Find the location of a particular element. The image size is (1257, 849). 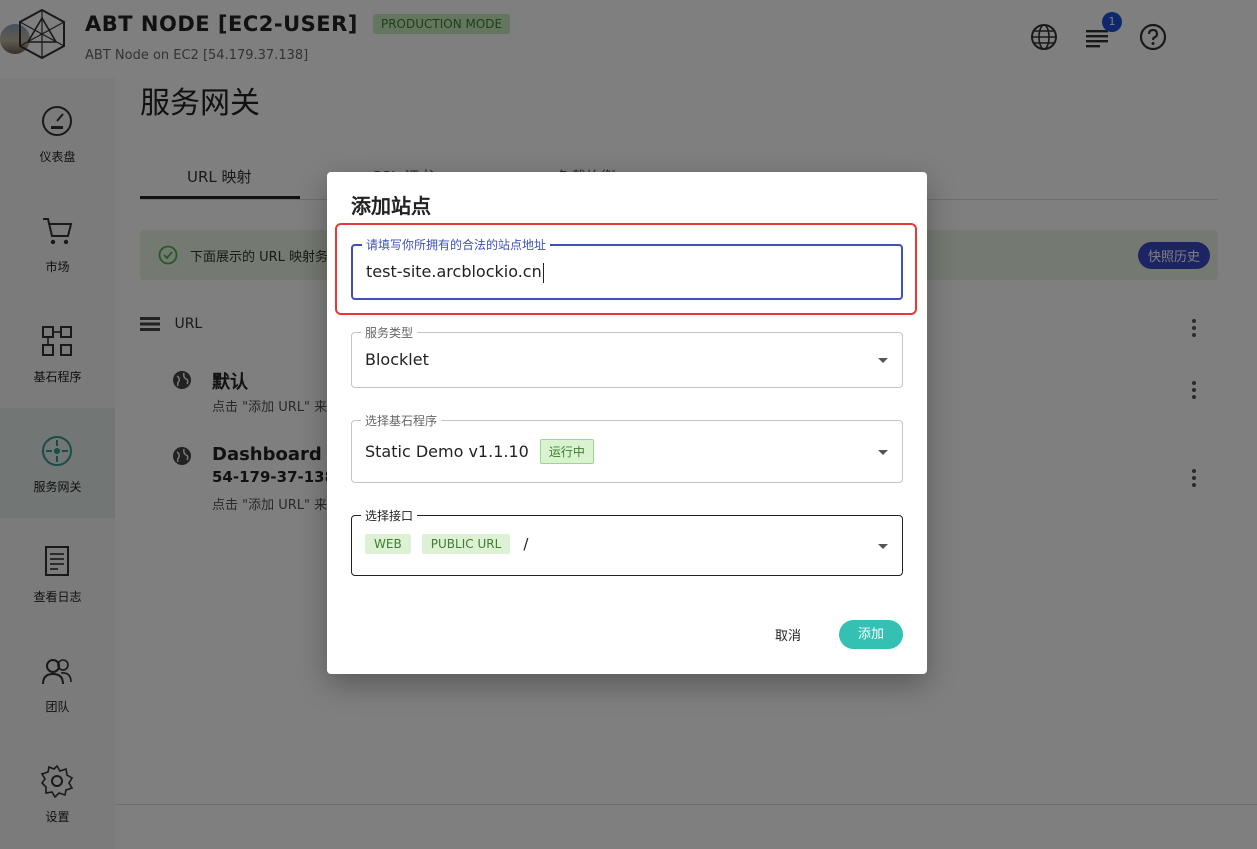

site-address-field: 请填写你所拥有的合法的站点地址 test-site.arcblockio.cn is located at coordinates (627, 268).